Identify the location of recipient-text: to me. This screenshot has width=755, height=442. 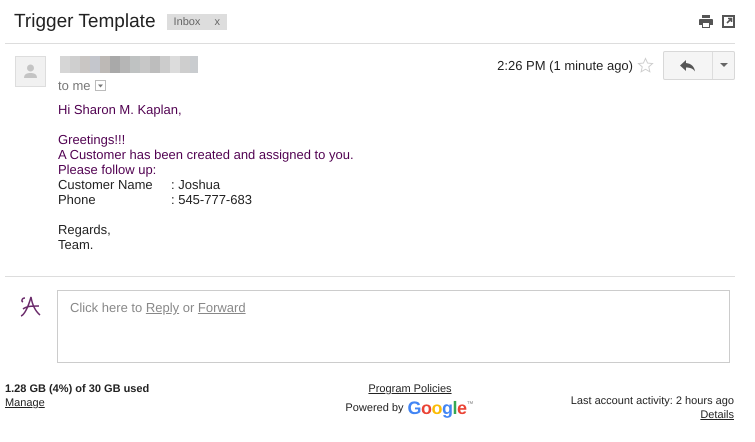
(74, 85).